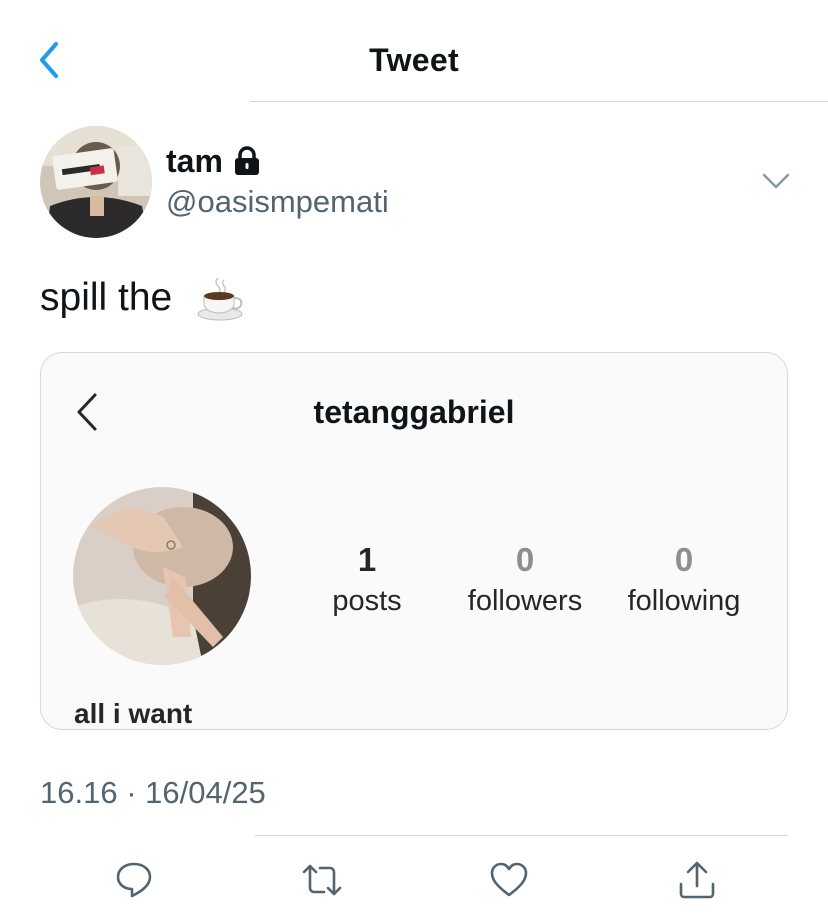  What do you see at coordinates (367, 580) in the screenshot?
I see `ig-stat-posts: 1 posts` at bounding box center [367, 580].